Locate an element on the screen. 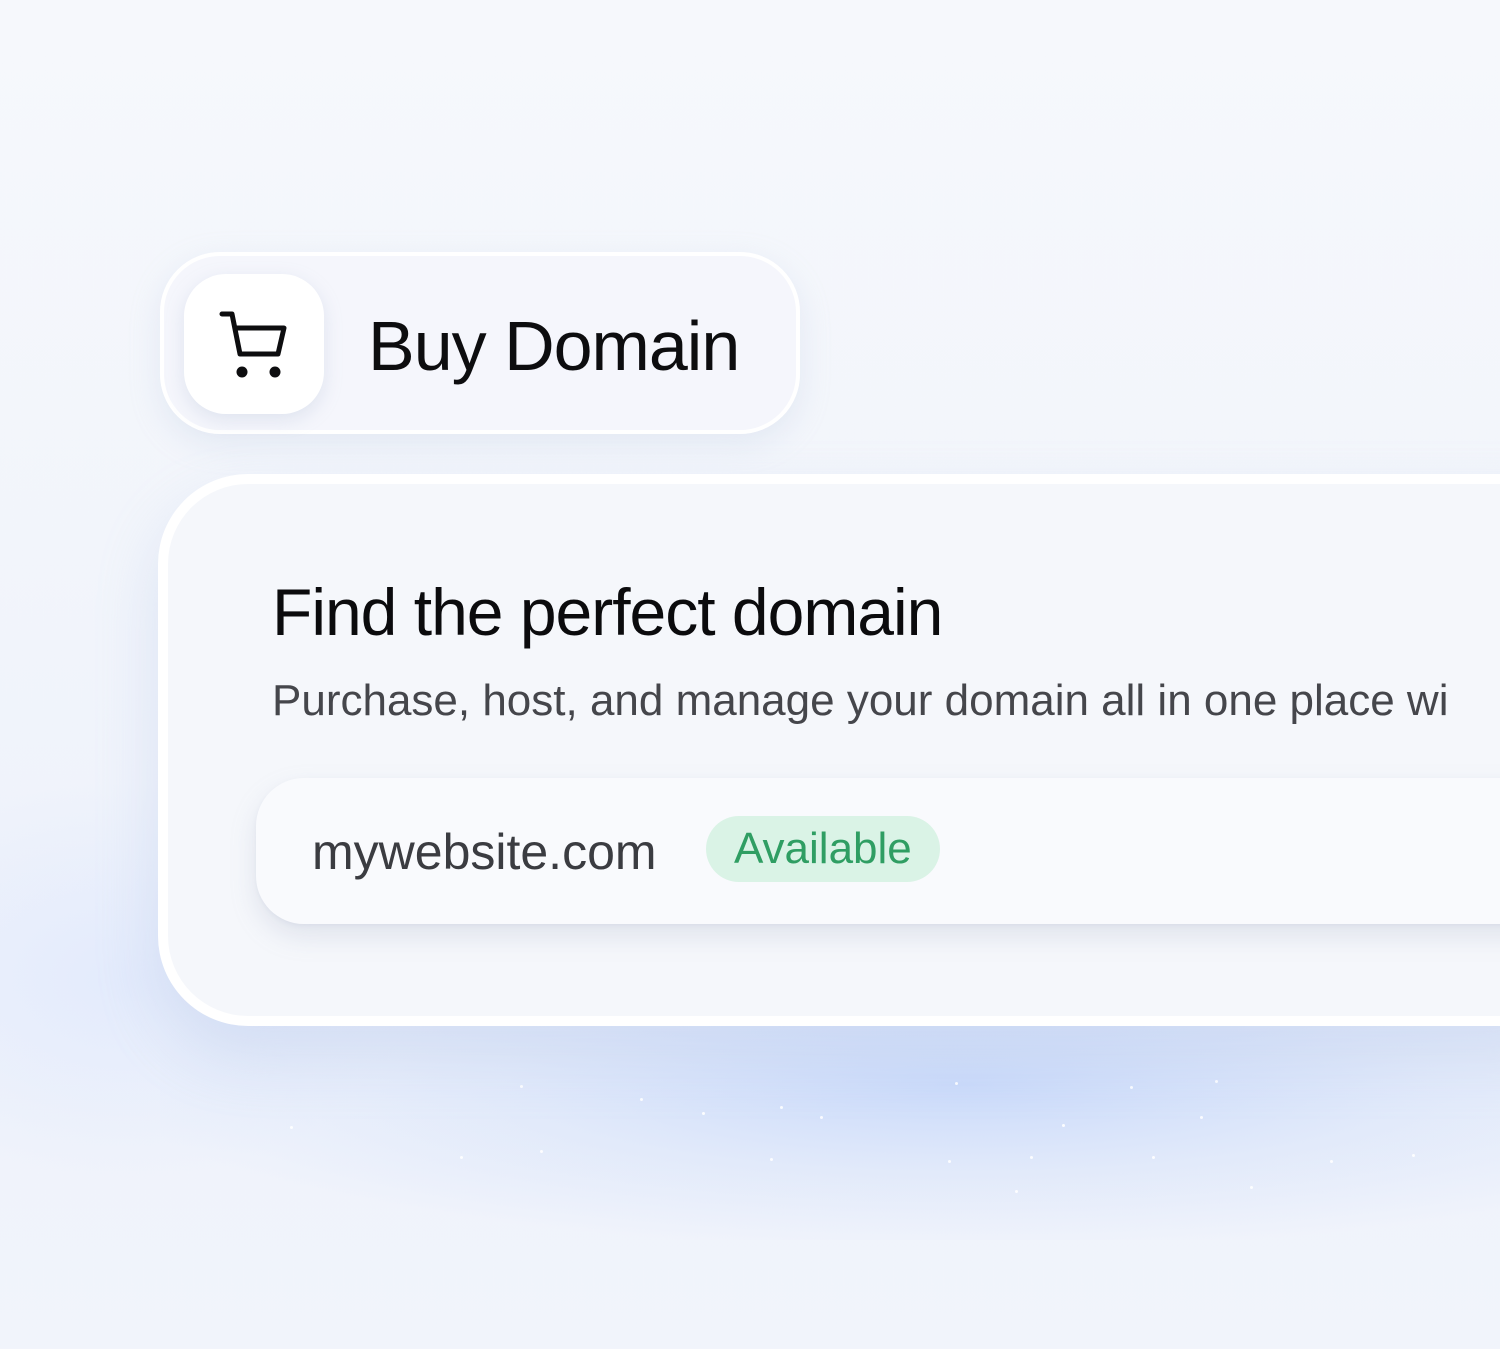  availability-badge: Available is located at coordinates (823, 849).